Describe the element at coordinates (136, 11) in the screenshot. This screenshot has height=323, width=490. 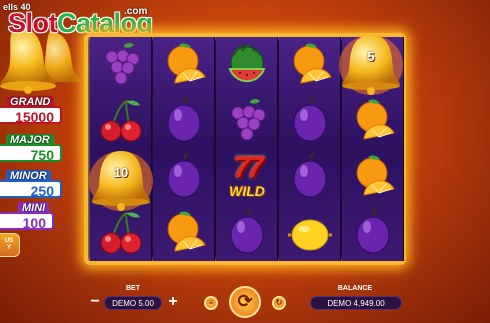
I see `watermark-tld: .com` at that location.